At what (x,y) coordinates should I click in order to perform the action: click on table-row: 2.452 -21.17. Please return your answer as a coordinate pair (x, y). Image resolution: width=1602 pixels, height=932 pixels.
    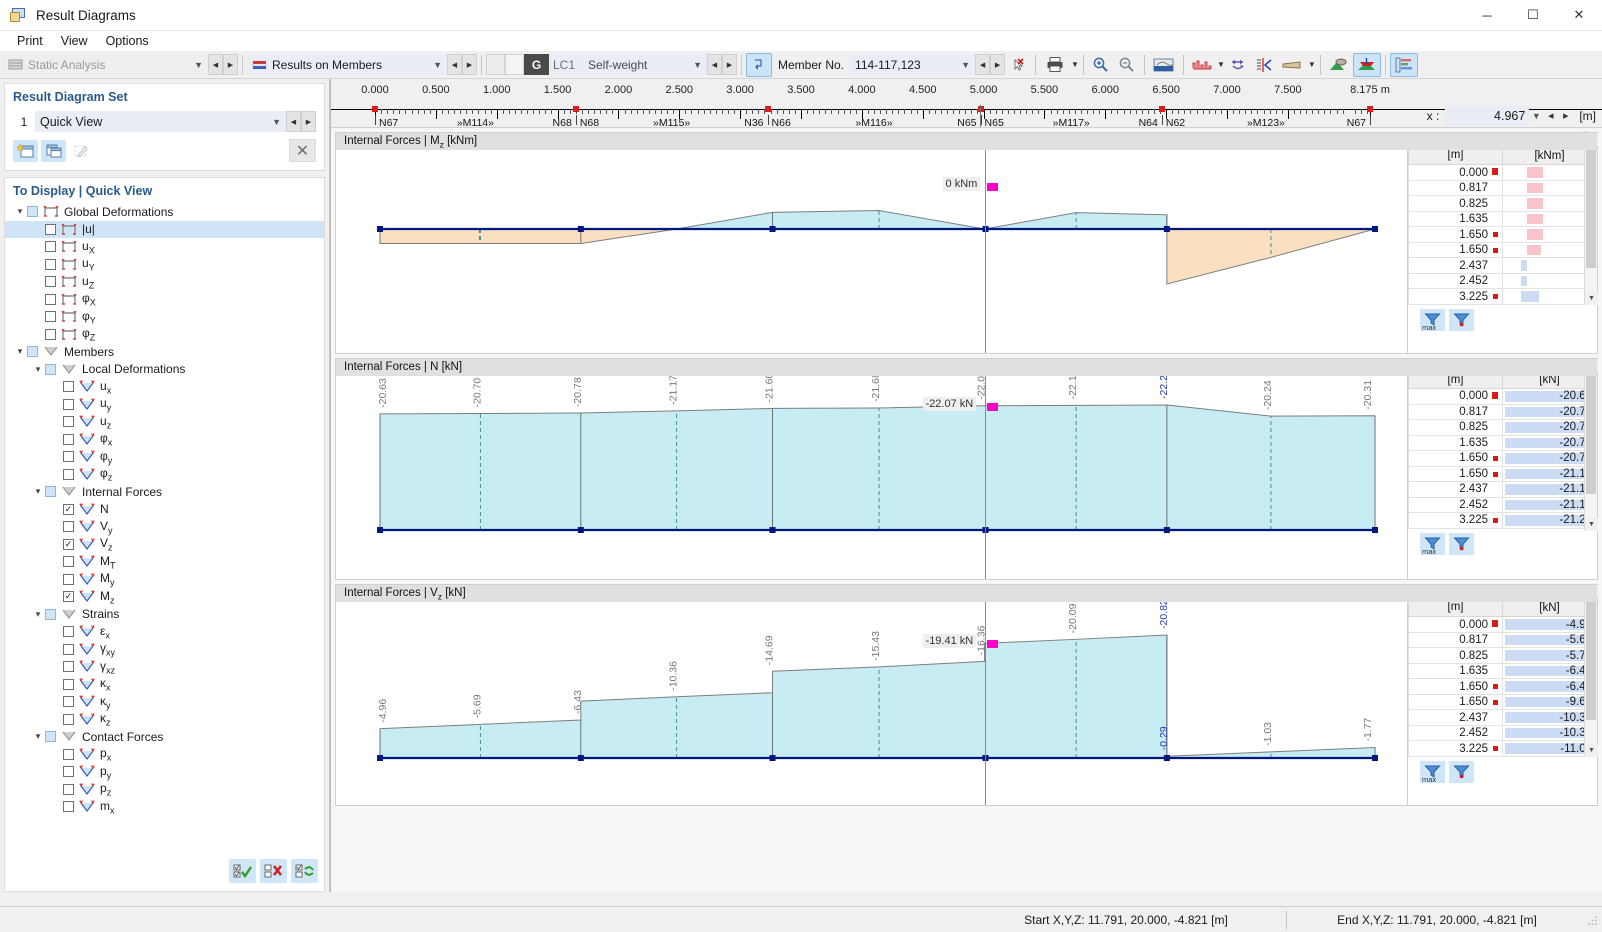
    Looking at the image, I should click on (1502, 504).